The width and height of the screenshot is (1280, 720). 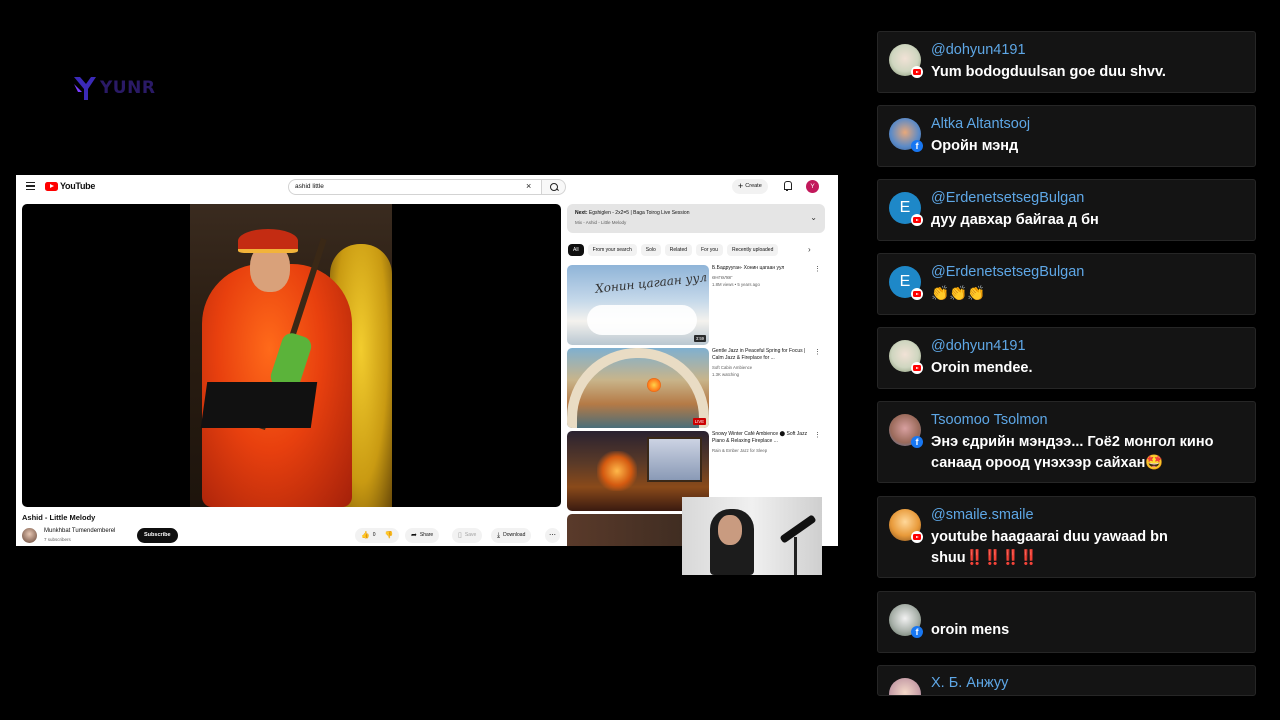 I want to click on chat-text: 👏👏👏, so click(x=958, y=294).